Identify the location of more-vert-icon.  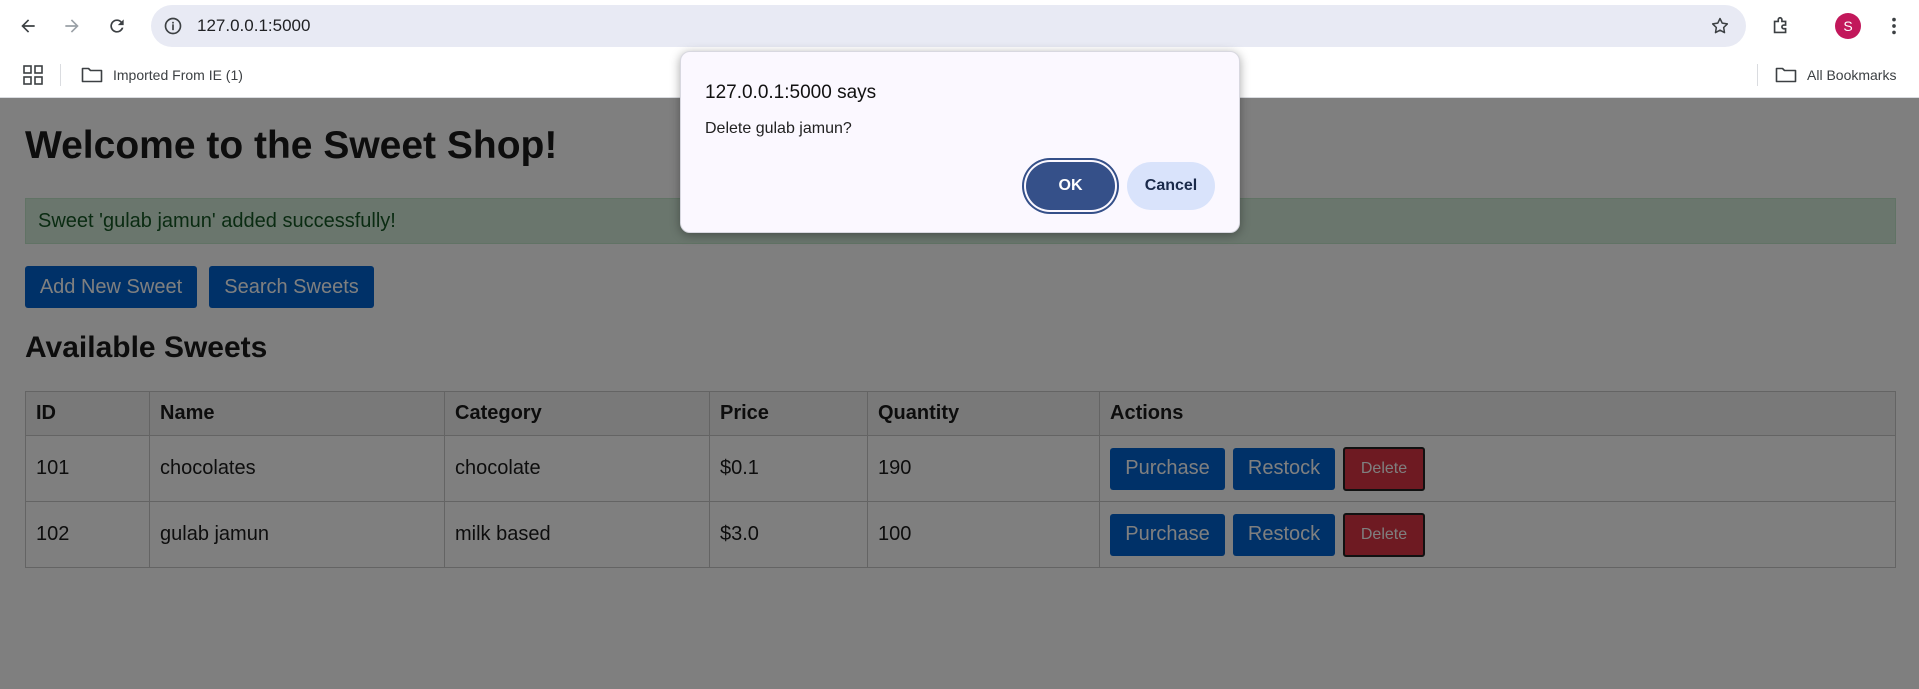
(1894, 26).